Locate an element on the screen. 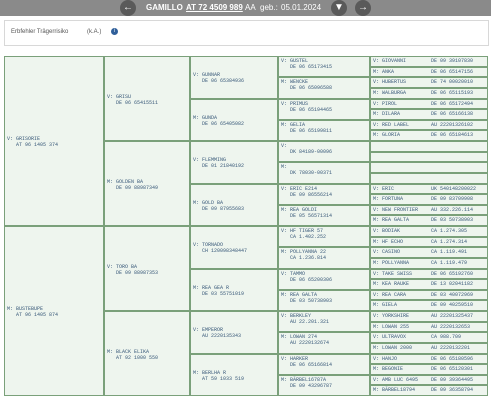 Image resolution: width=491 pixels, height=400 pixels. pedigree-cell-gen2-2: V: TORO BA DE 09 88987353 is located at coordinates (147, 268).